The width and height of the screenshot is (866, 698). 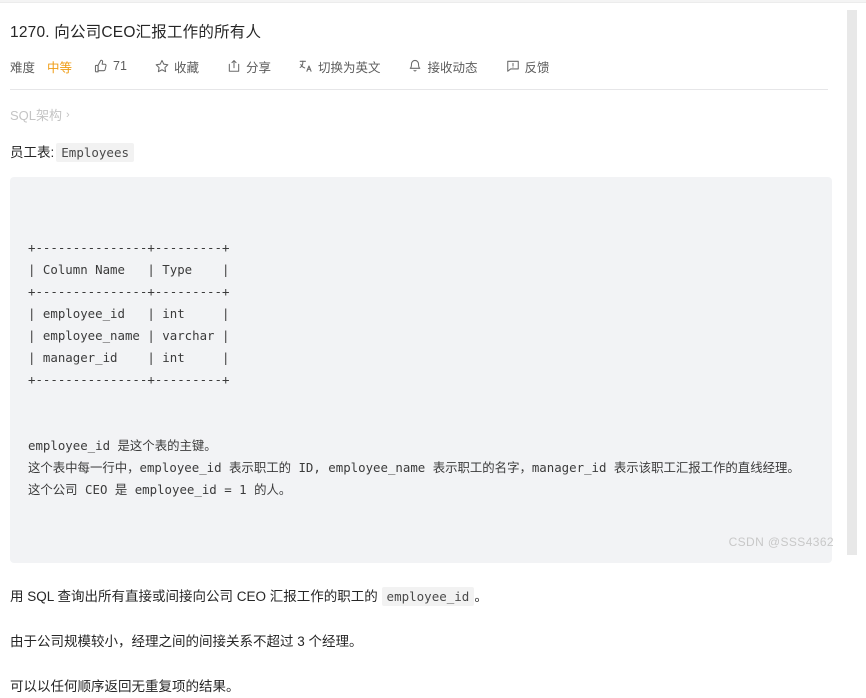 I want to click on question-toolbar: 难度 中等 71 收藏 分享 切换为英文 接收动态 反馈, so click(x=419, y=66).